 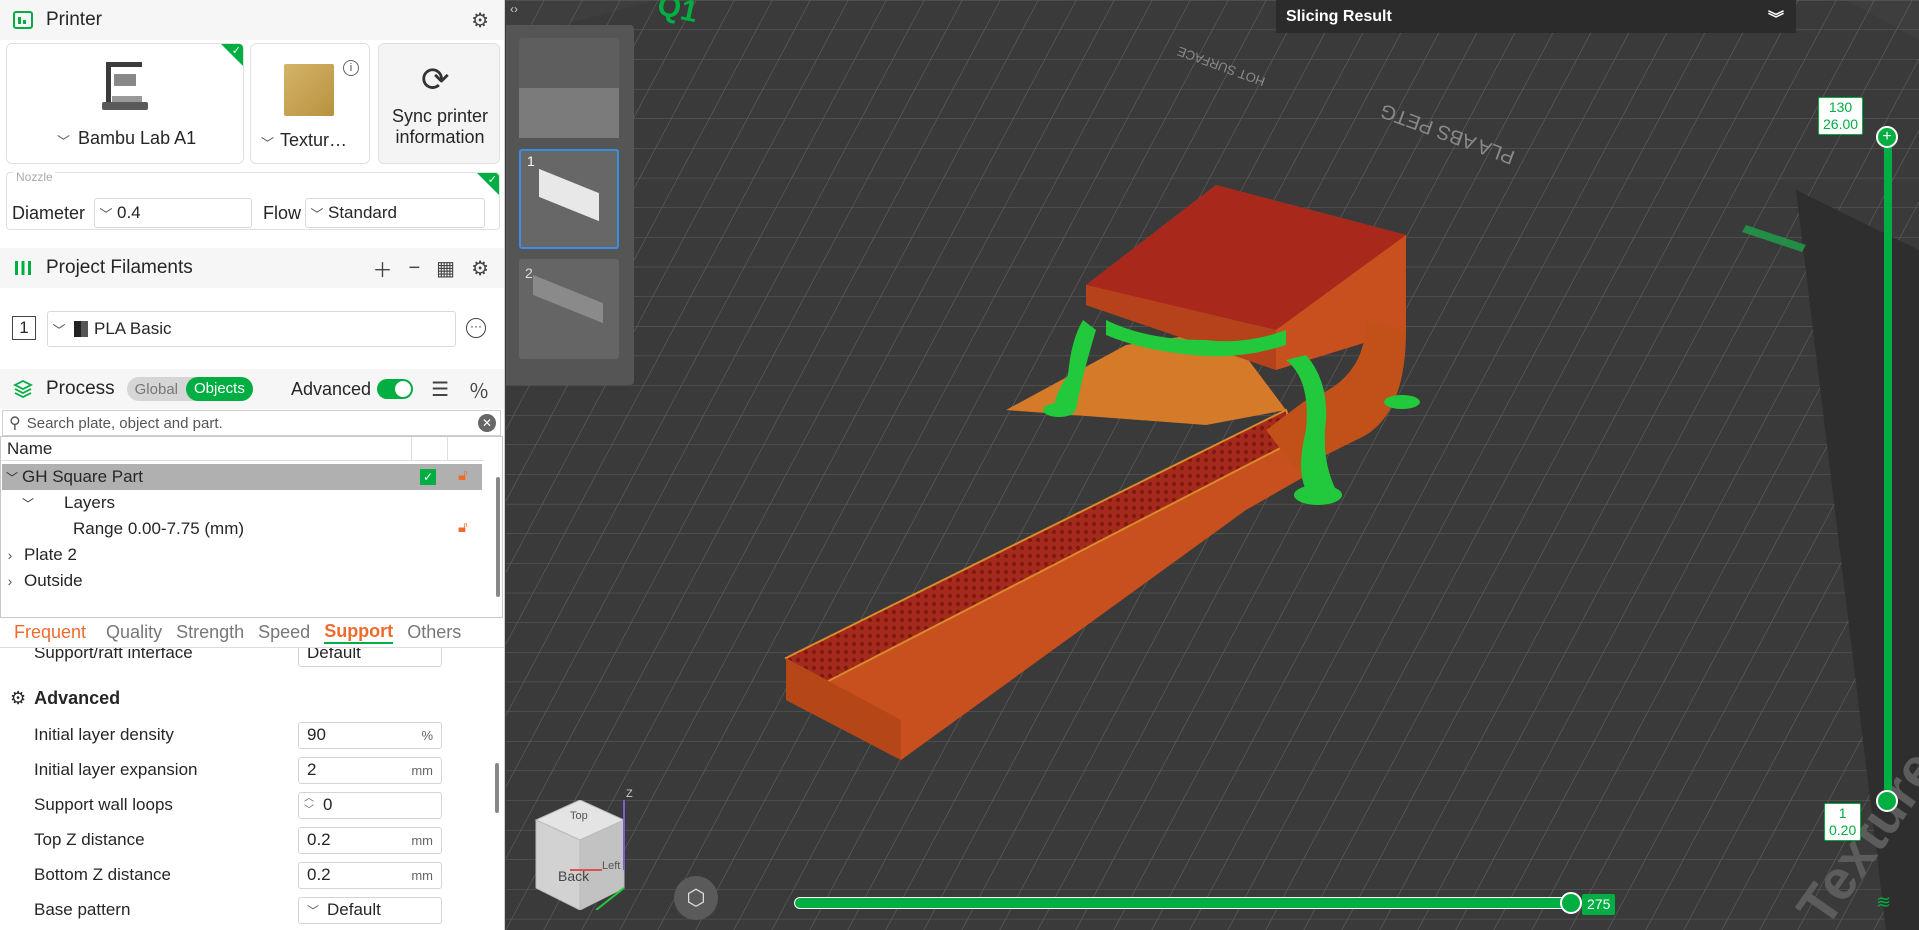 What do you see at coordinates (82, 909) in the screenshot?
I see `param-label: Base pattern` at bounding box center [82, 909].